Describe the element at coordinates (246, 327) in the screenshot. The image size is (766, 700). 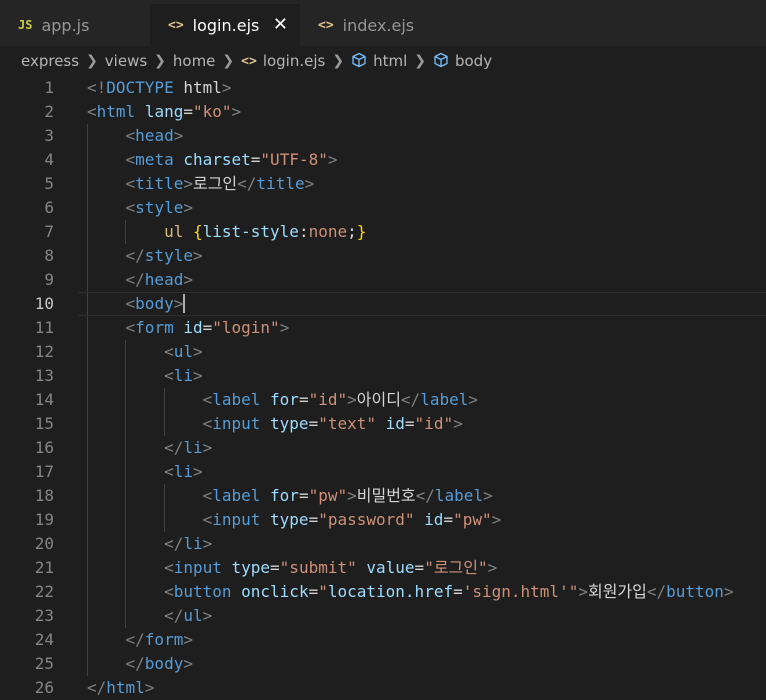
I see `code-token: "login"` at that location.